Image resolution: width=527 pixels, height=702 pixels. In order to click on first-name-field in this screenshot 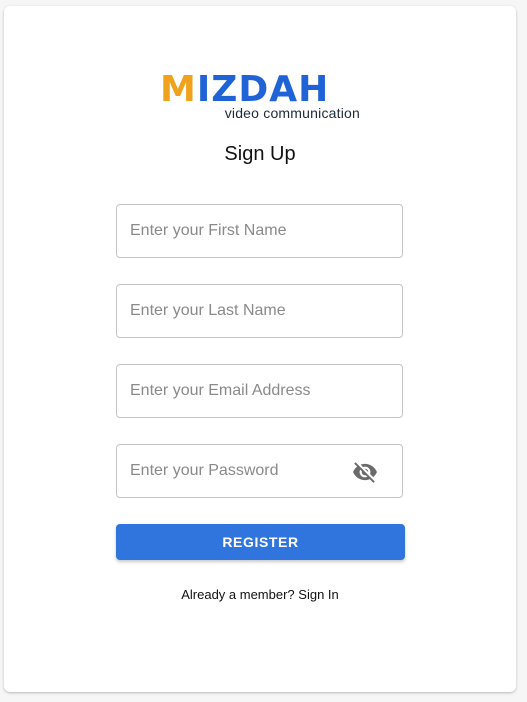, I will do `click(259, 231)`.